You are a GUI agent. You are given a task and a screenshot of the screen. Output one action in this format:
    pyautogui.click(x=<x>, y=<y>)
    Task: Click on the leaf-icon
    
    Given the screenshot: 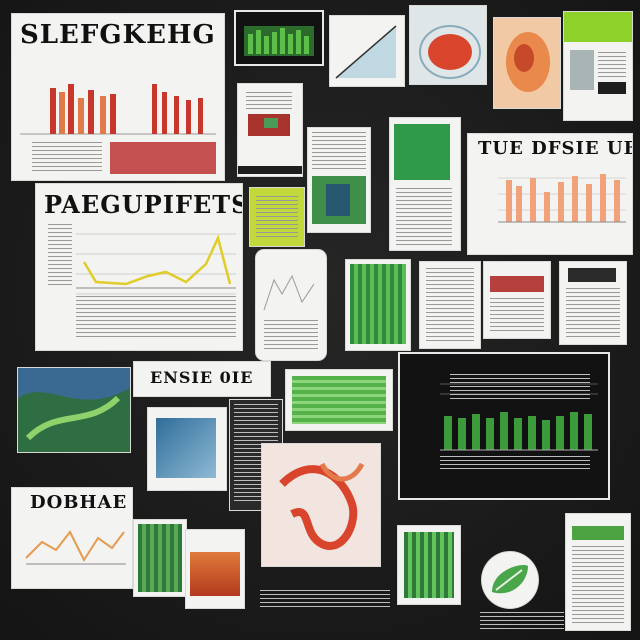 What is the action you would take?
    pyautogui.click(x=510, y=579)
    